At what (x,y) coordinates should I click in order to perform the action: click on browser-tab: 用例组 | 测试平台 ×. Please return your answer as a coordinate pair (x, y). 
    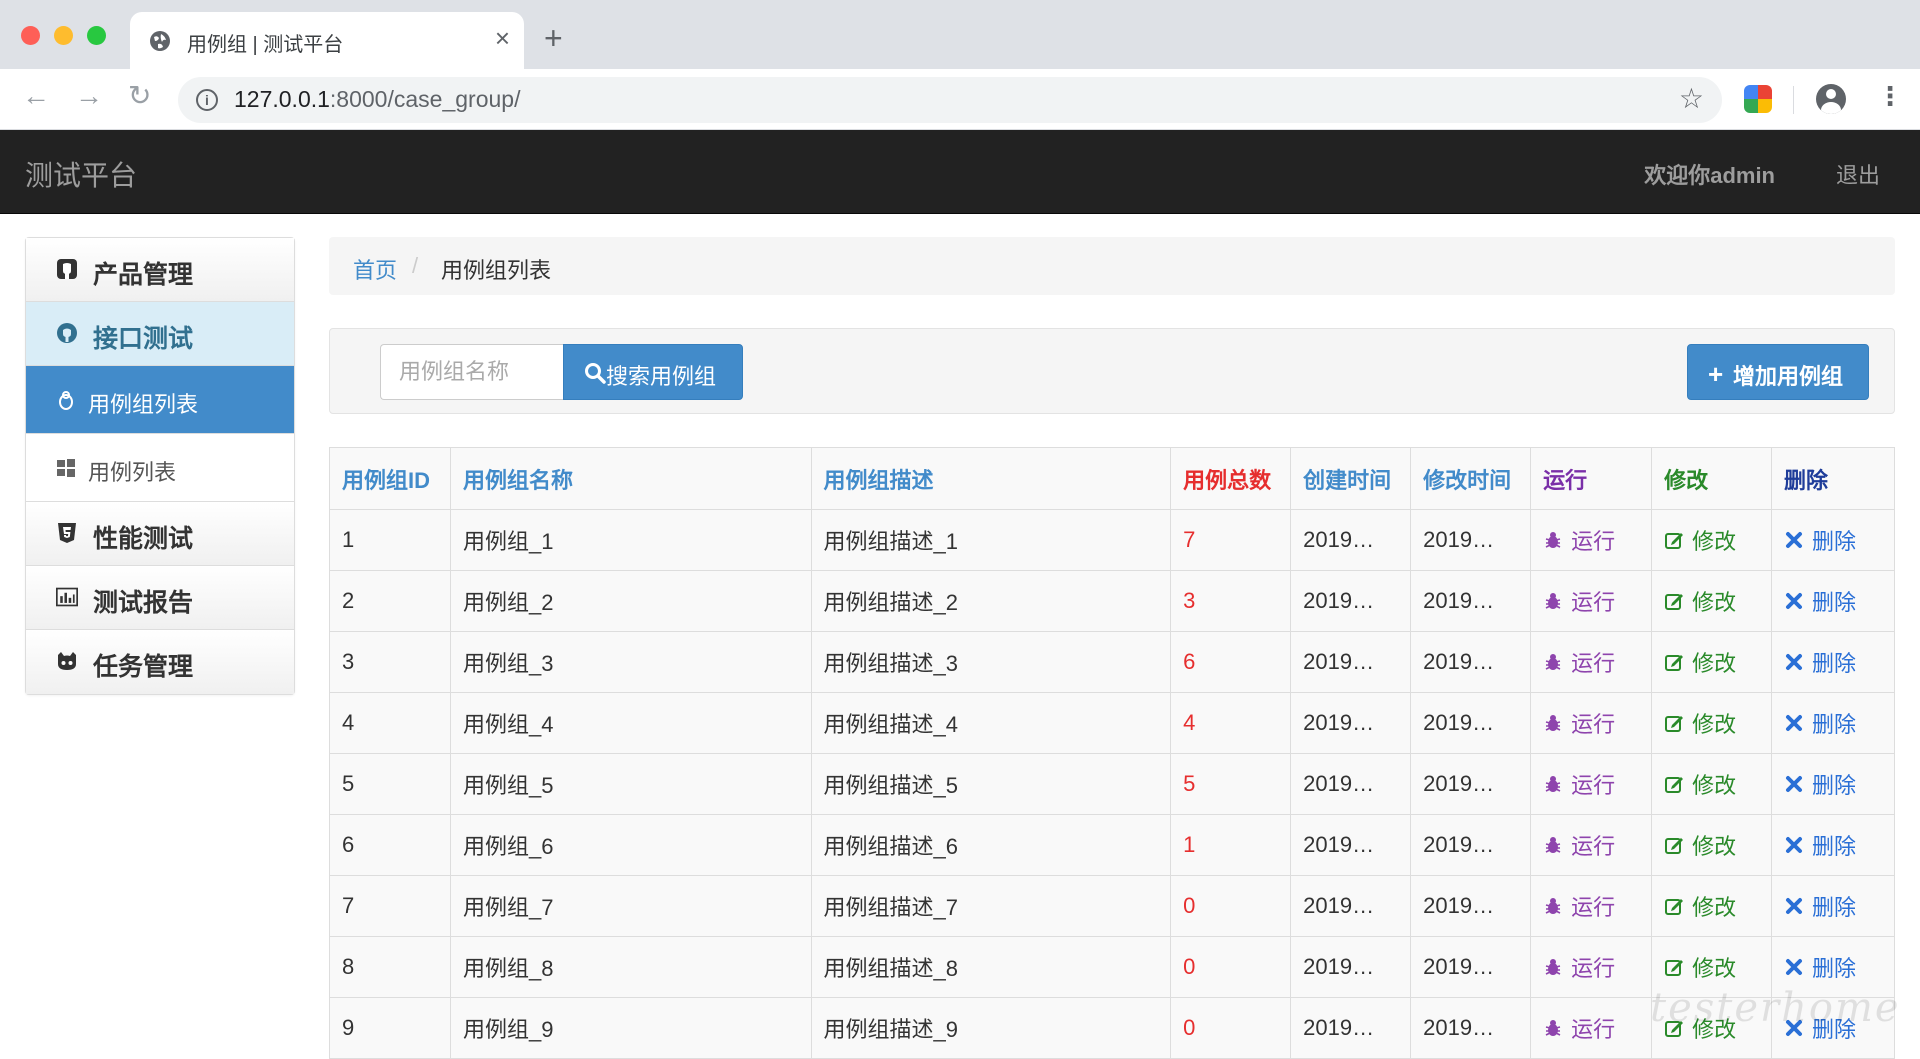
    Looking at the image, I should click on (327, 40).